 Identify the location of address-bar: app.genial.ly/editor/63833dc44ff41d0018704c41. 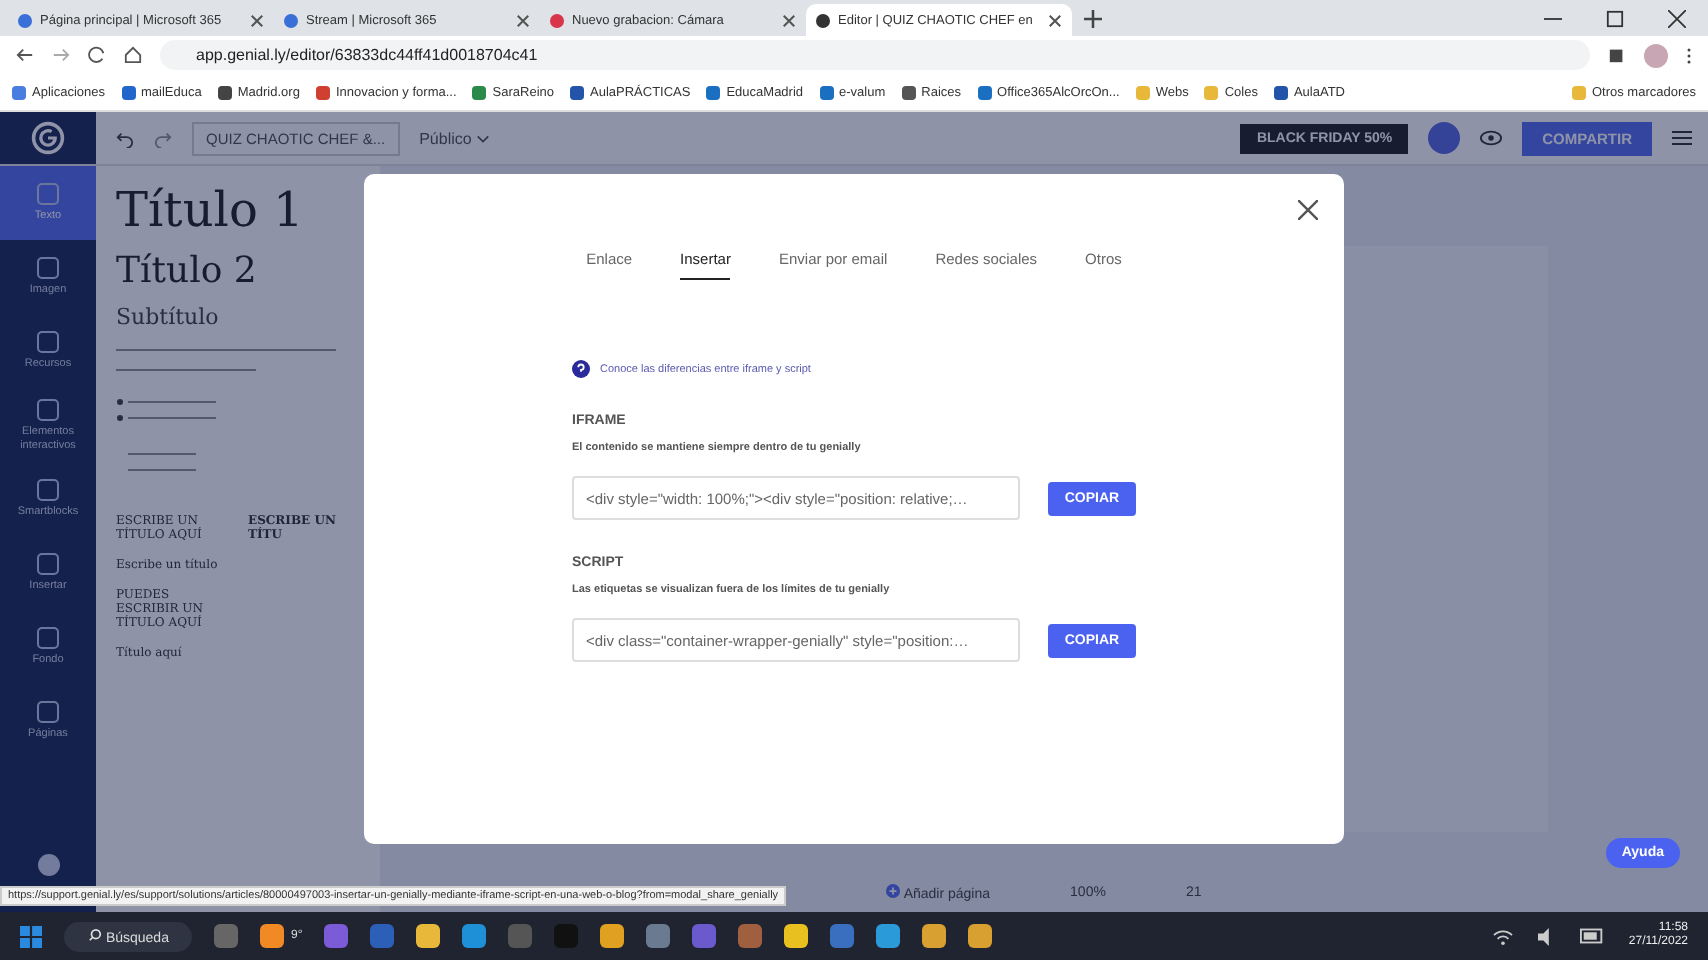
(875, 55).